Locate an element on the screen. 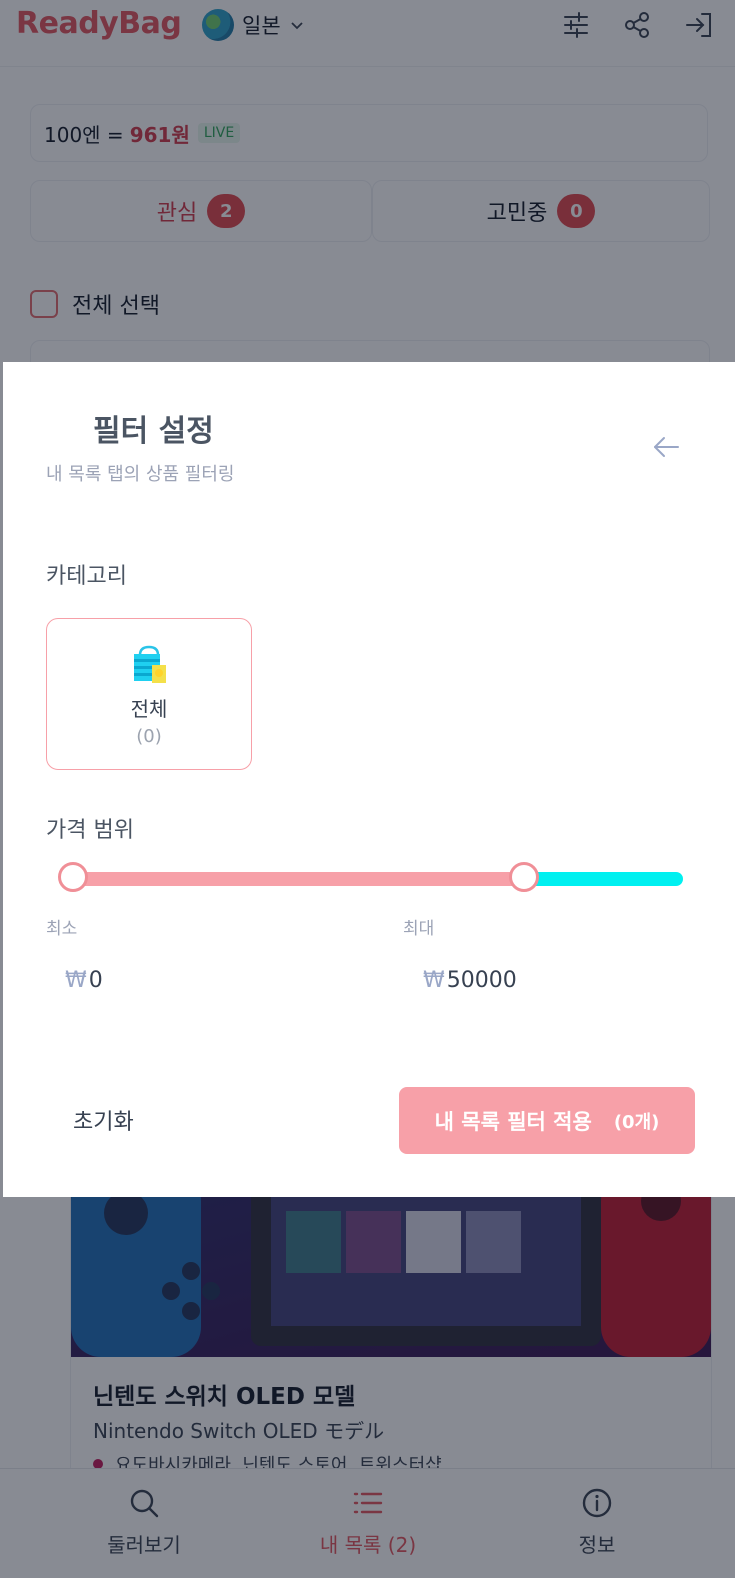  apply-filter-button: 내 목록 필터 적용 (0개) is located at coordinates (547, 1120).